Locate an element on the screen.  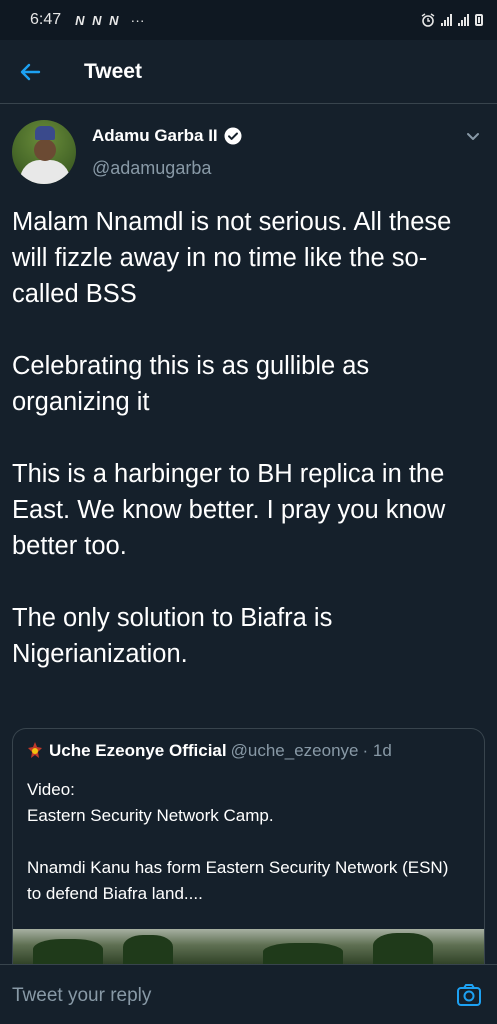
back-button is located at coordinates (30, 72).